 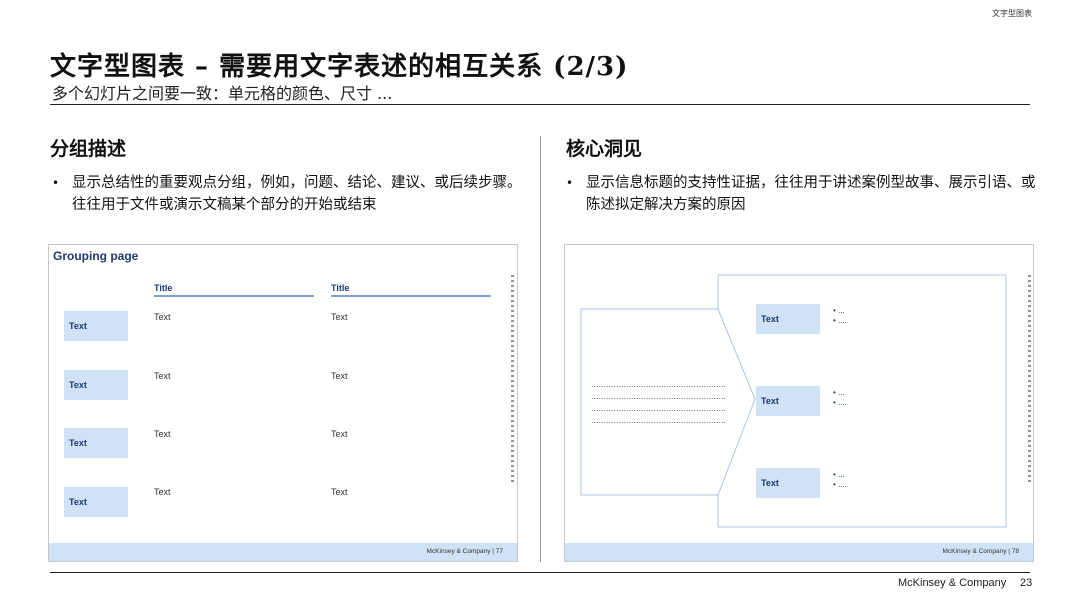 I want to click on left-column-heading: 分组描述, so click(x=88, y=149).